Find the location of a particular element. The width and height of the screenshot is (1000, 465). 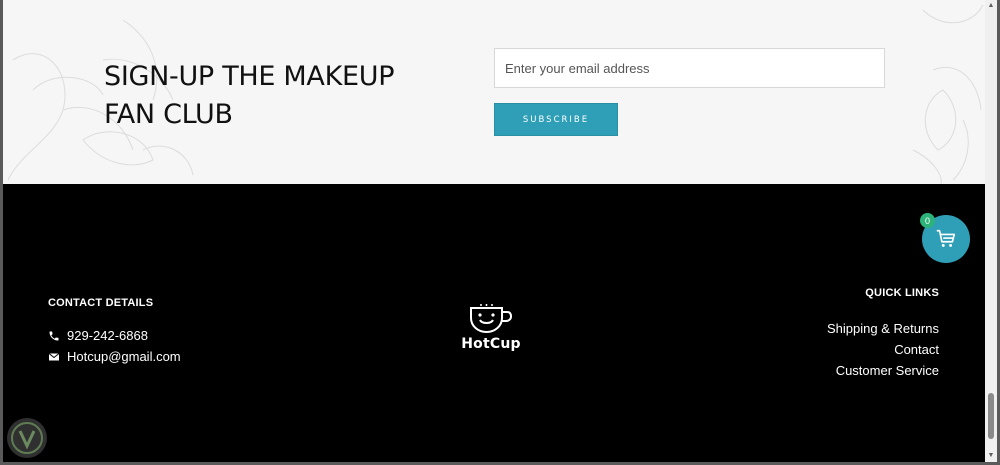

contact-phone: 929-242-6868 is located at coordinates (98, 335).